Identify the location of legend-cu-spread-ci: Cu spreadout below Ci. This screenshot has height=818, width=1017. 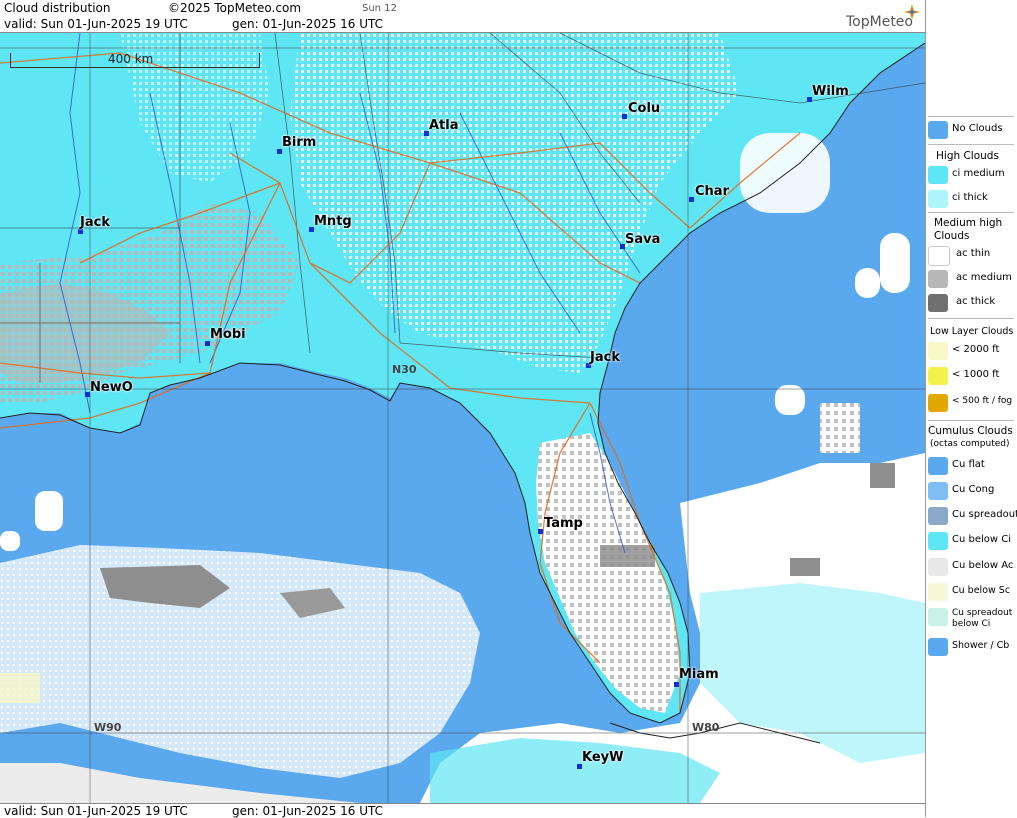
(972, 620).